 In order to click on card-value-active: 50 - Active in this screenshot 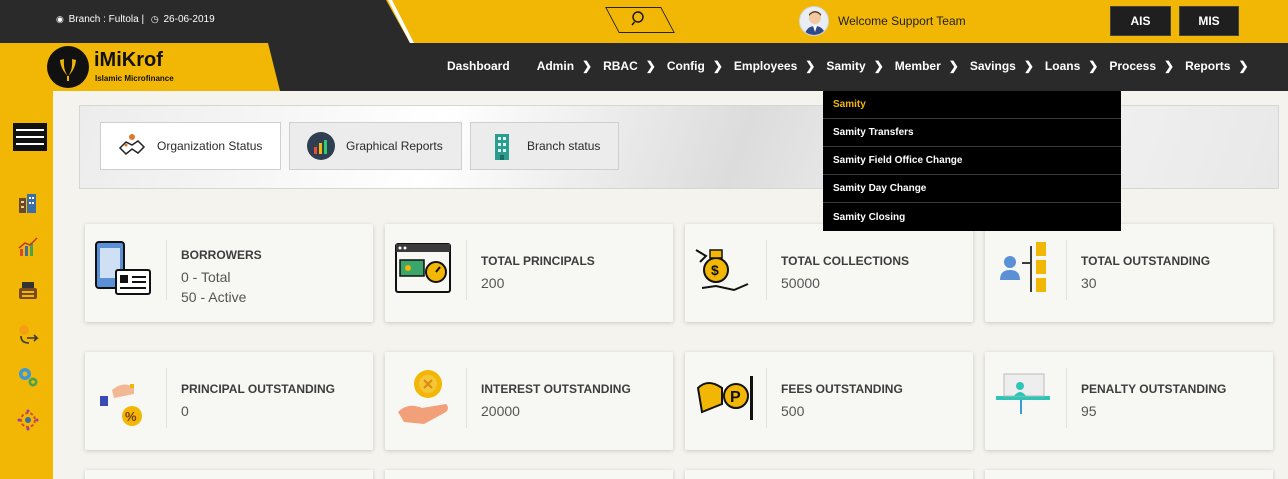, I will do `click(214, 297)`.